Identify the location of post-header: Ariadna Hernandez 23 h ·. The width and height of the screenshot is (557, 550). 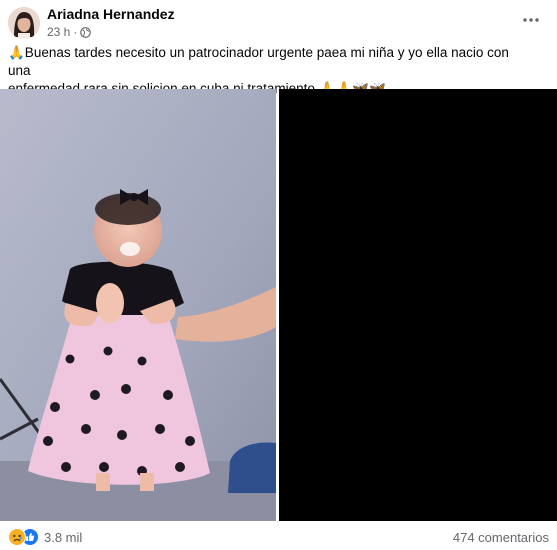
(278, 21).